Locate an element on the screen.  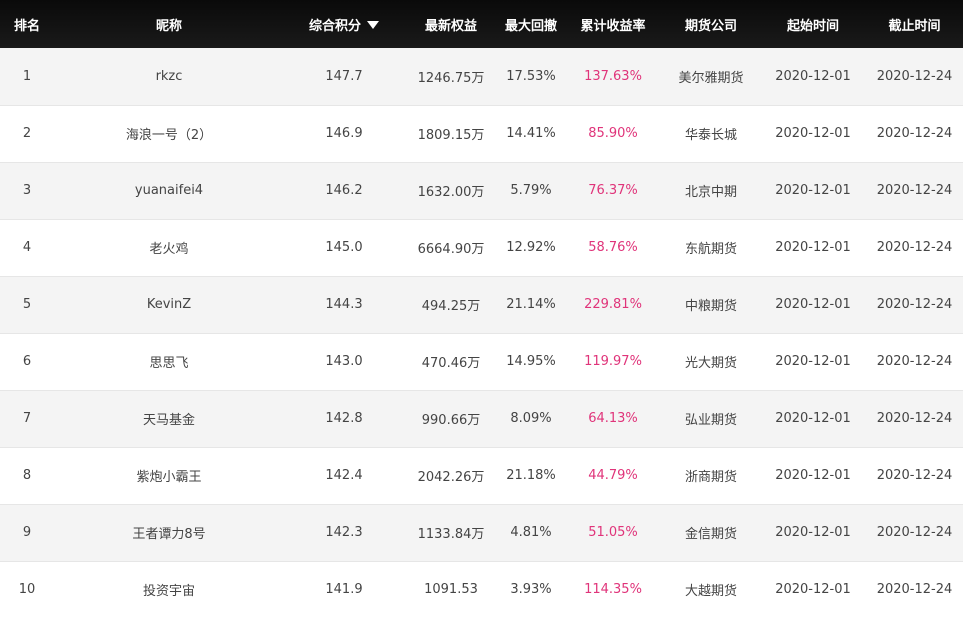
cell-broker: 光大期货 is located at coordinates (710, 363).